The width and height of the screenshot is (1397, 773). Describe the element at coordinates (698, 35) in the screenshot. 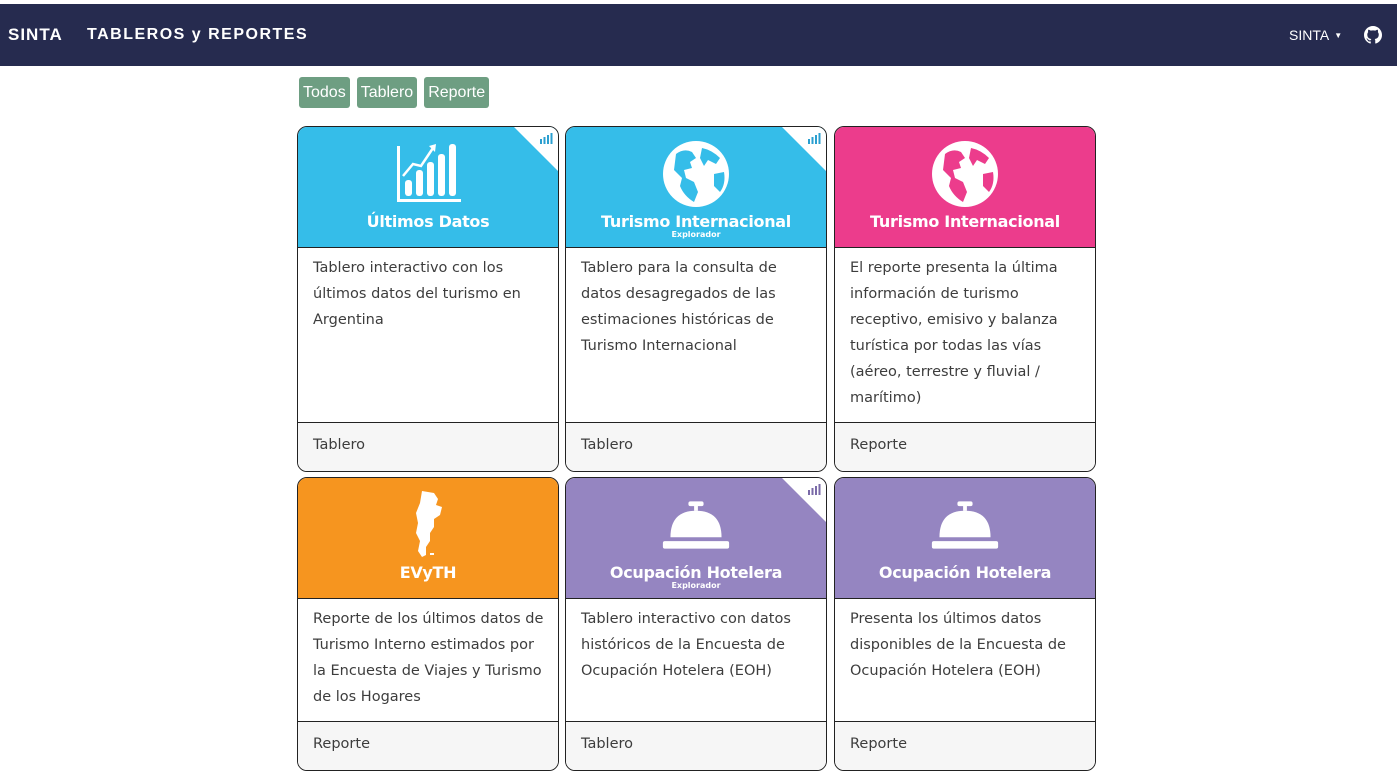

I see `navbar: SINTA TABLEROS y REPORTES SINTA ▼` at that location.